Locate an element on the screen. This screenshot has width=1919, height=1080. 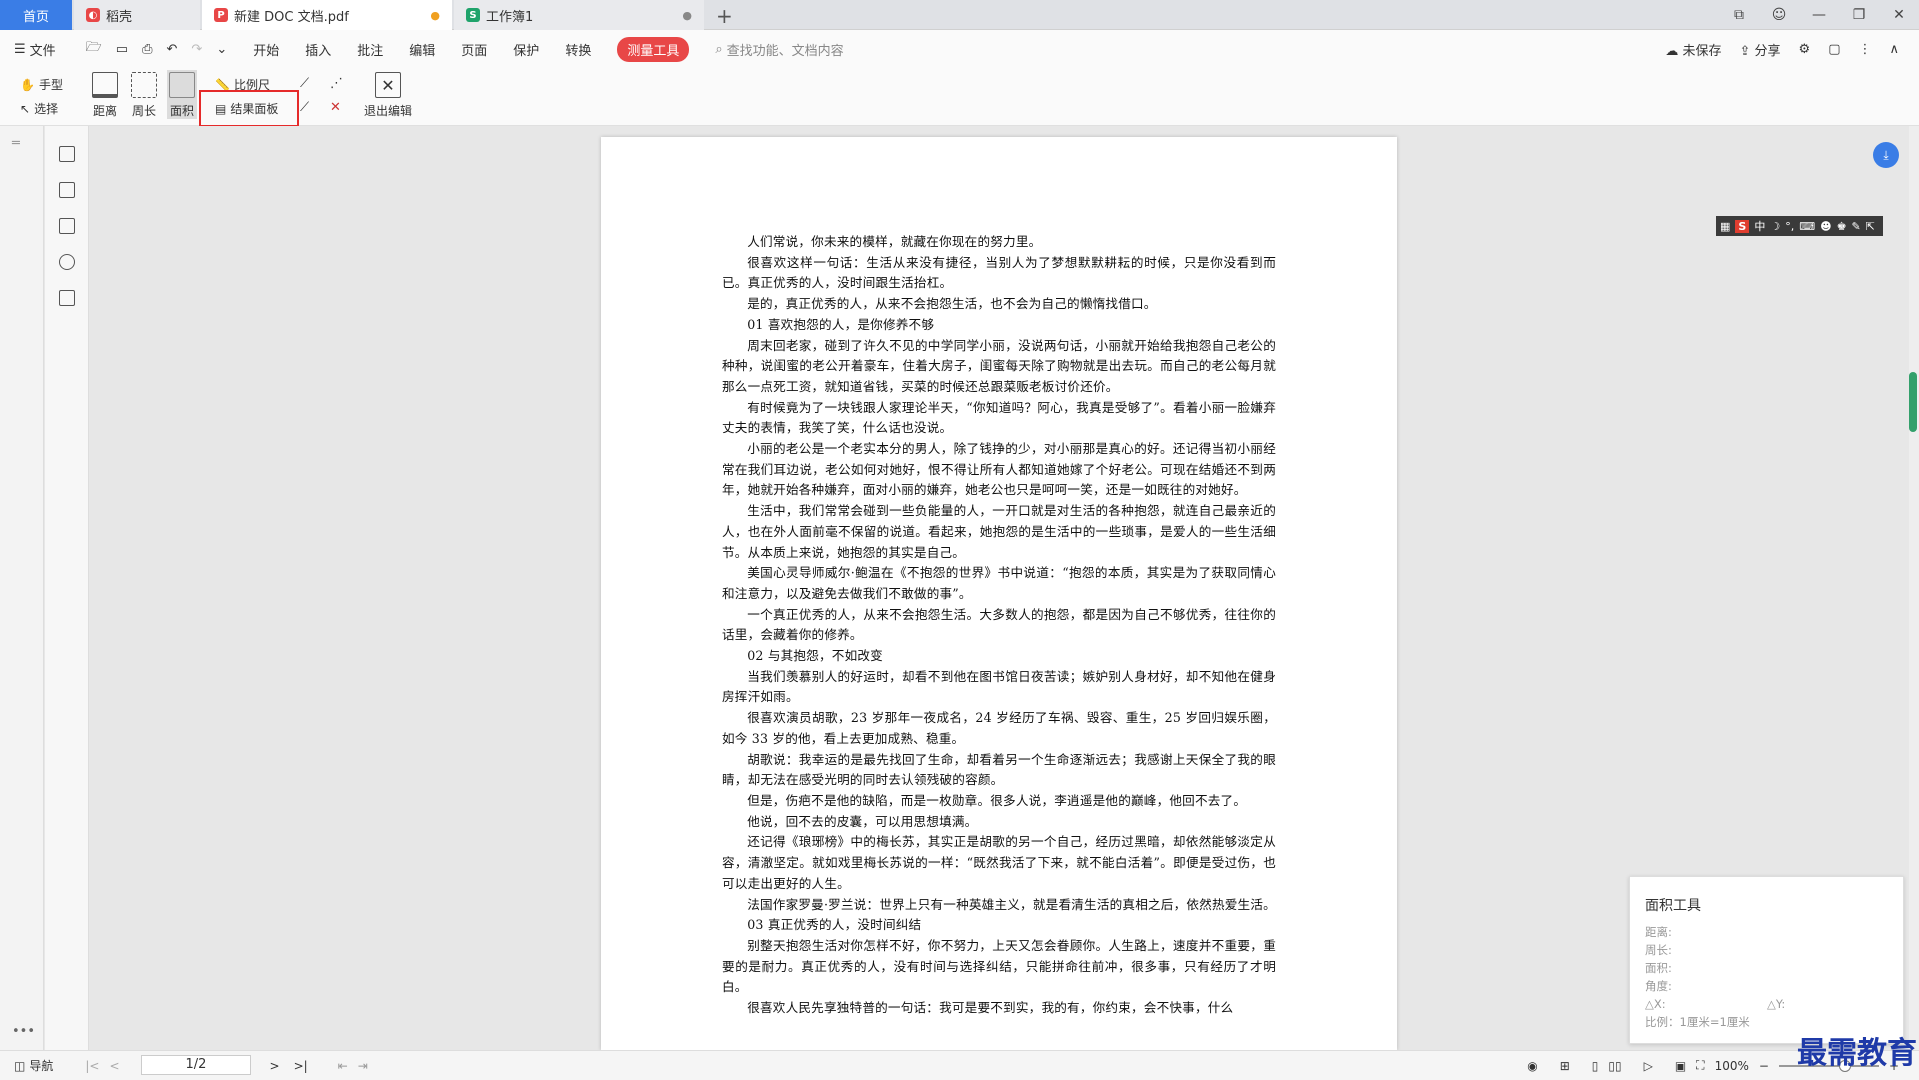
page-number-input: 1/2 is located at coordinates (196, 1065).